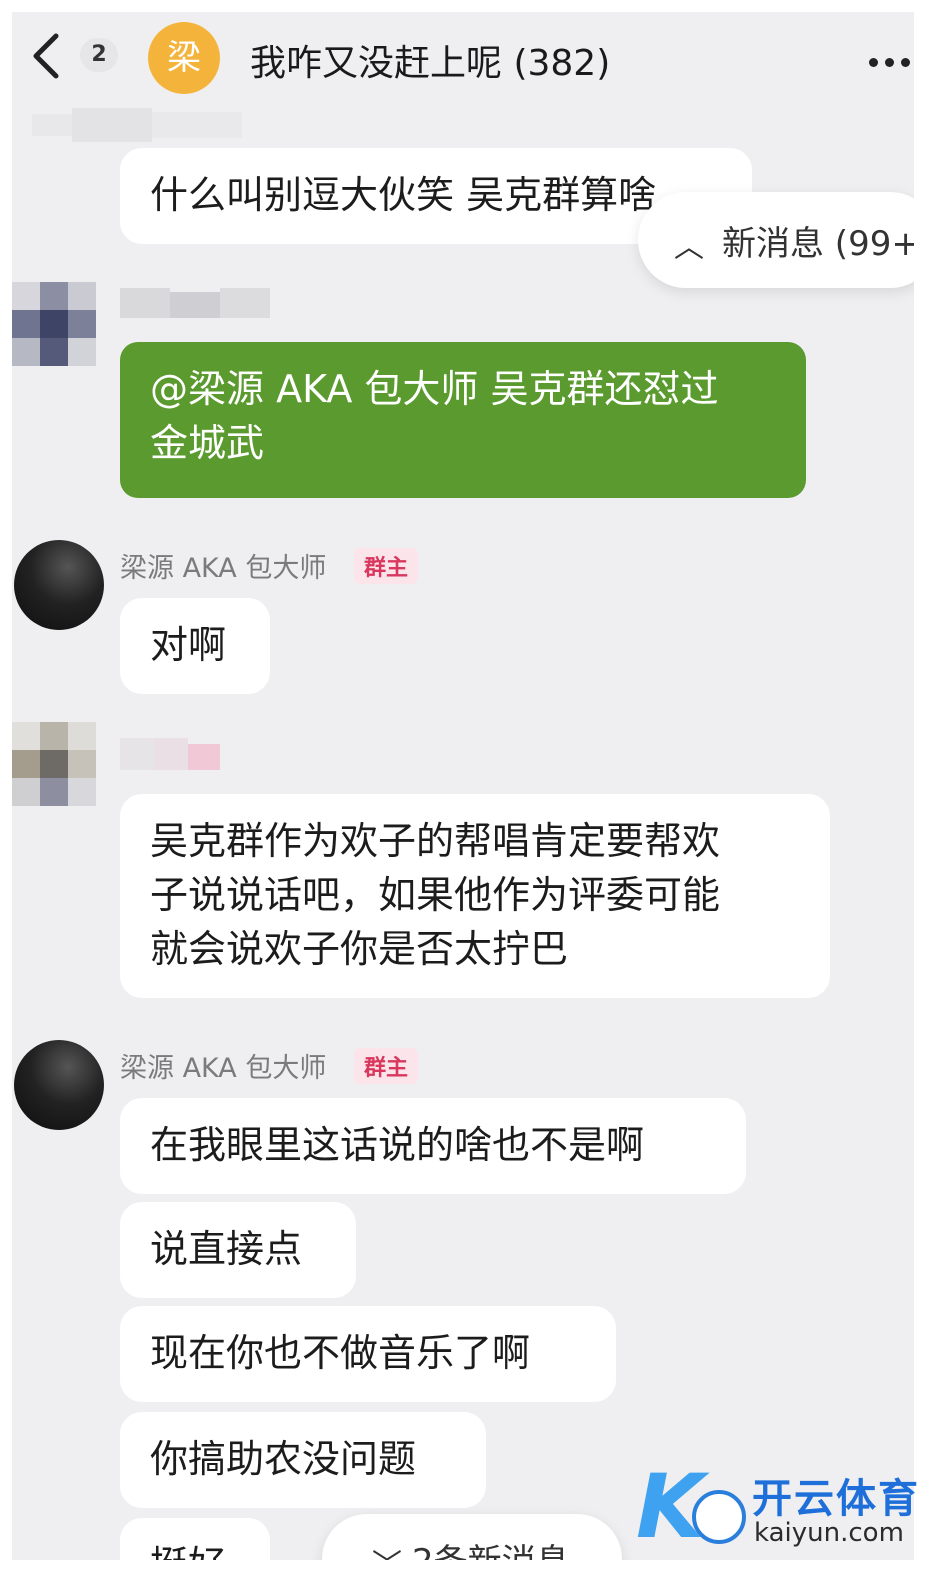  Describe the element at coordinates (433, 1146) in the screenshot. I see `message-bubble: 在我眼里这话说的啥也不是啊` at that location.